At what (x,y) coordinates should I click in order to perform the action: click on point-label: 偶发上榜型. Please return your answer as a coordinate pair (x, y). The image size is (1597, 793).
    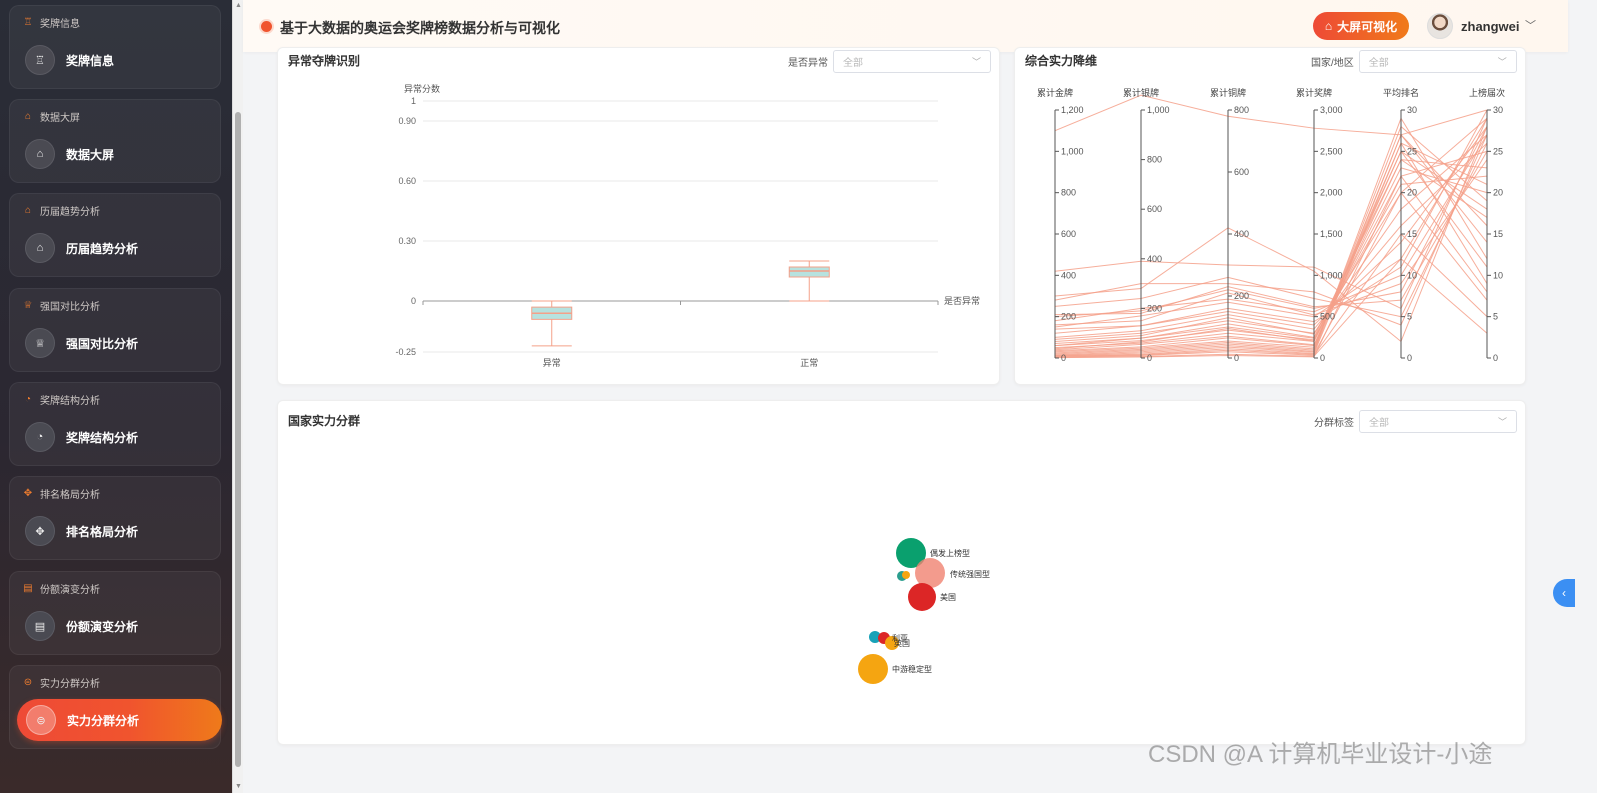
    Looking at the image, I should click on (950, 553).